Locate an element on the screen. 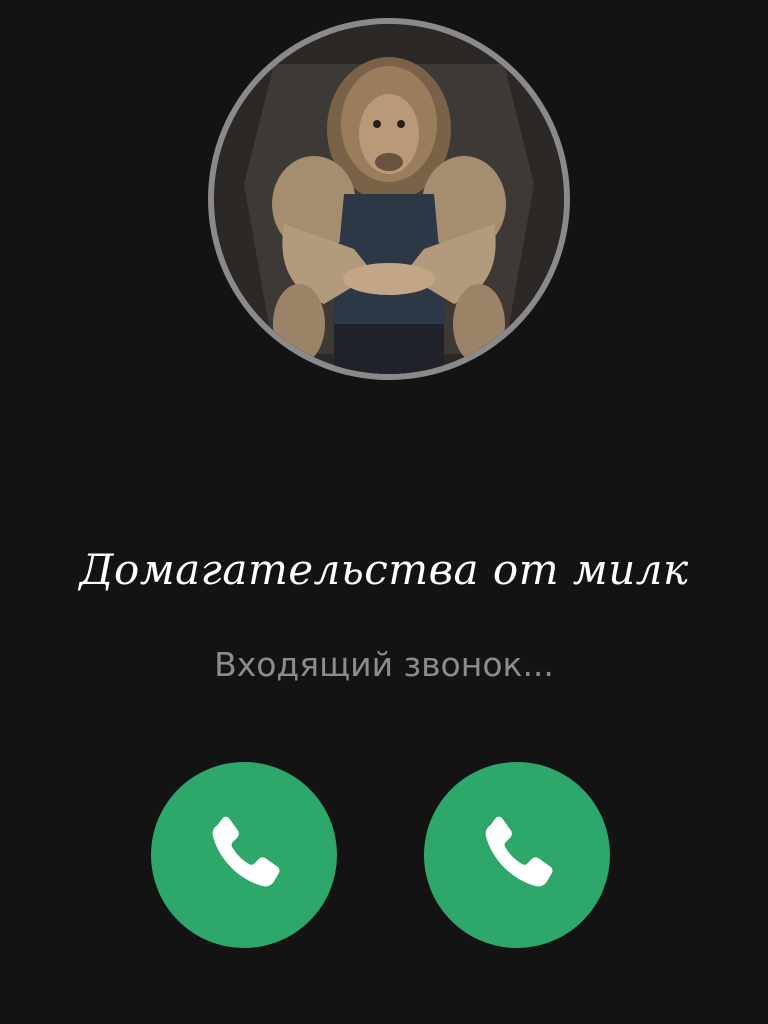 The image size is (768, 1024). caller-name: Домагательства от милк is located at coordinates (384, 569).